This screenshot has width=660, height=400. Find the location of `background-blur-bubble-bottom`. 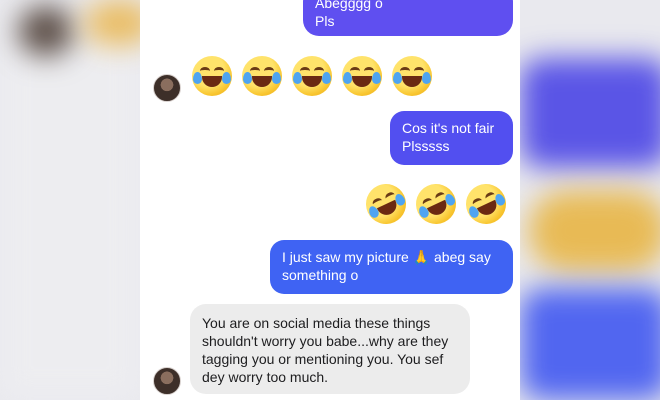

background-blur-bubble-bottom is located at coordinates (590, 344).